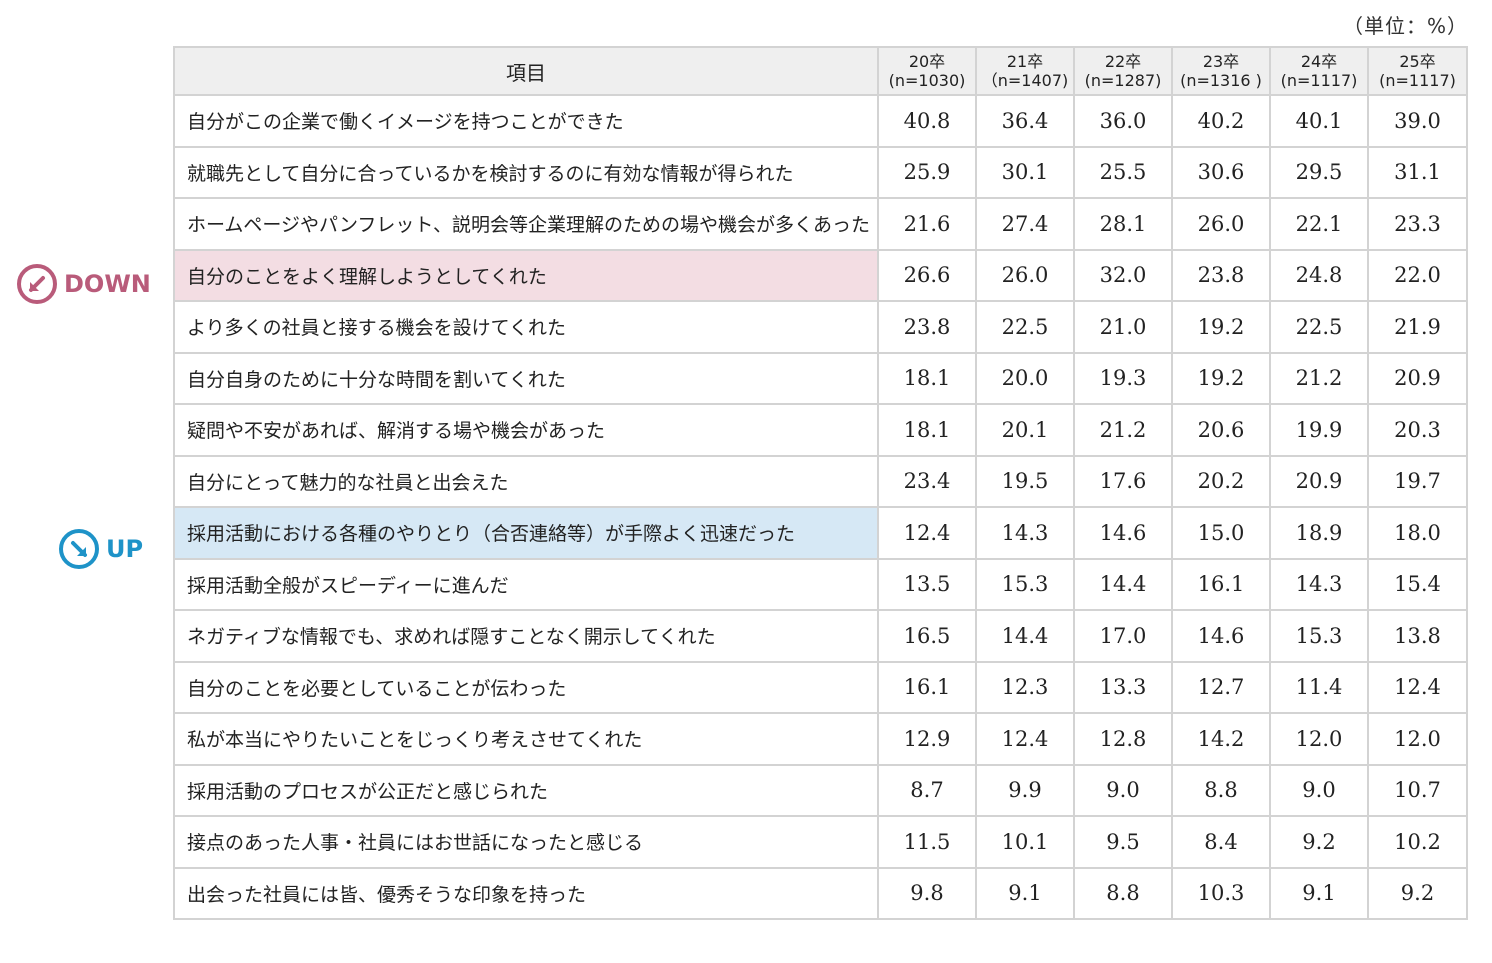  I want to click on value-cell: 16.1, so click(927, 687).